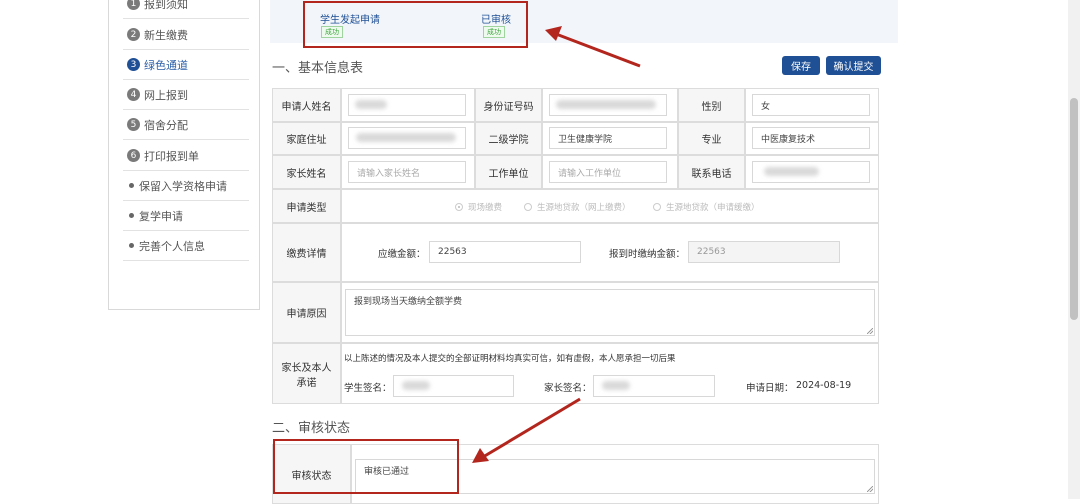  What do you see at coordinates (1074, 209) in the screenshot?
I see `scrollbar-thumb` at bounding box center [1074, 209].